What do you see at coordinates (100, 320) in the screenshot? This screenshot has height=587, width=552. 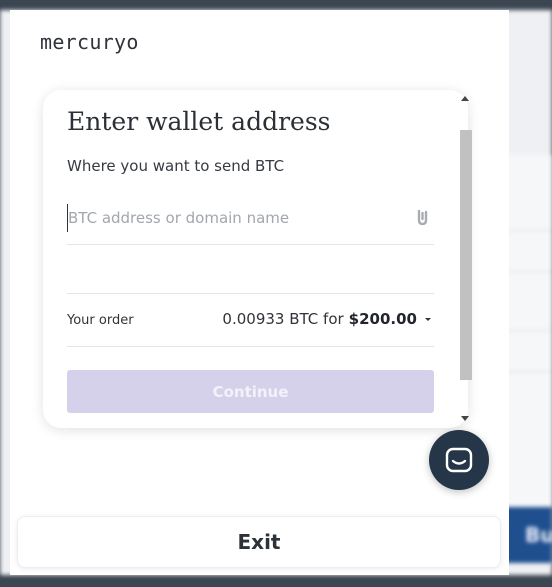 I see `order-label: Your order` at bounding box center [100, 320].